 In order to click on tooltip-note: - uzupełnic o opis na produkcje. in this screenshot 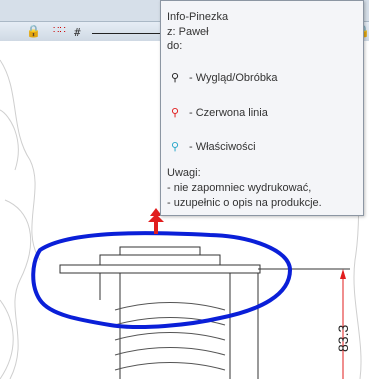, I will do `click(244, 203)`.